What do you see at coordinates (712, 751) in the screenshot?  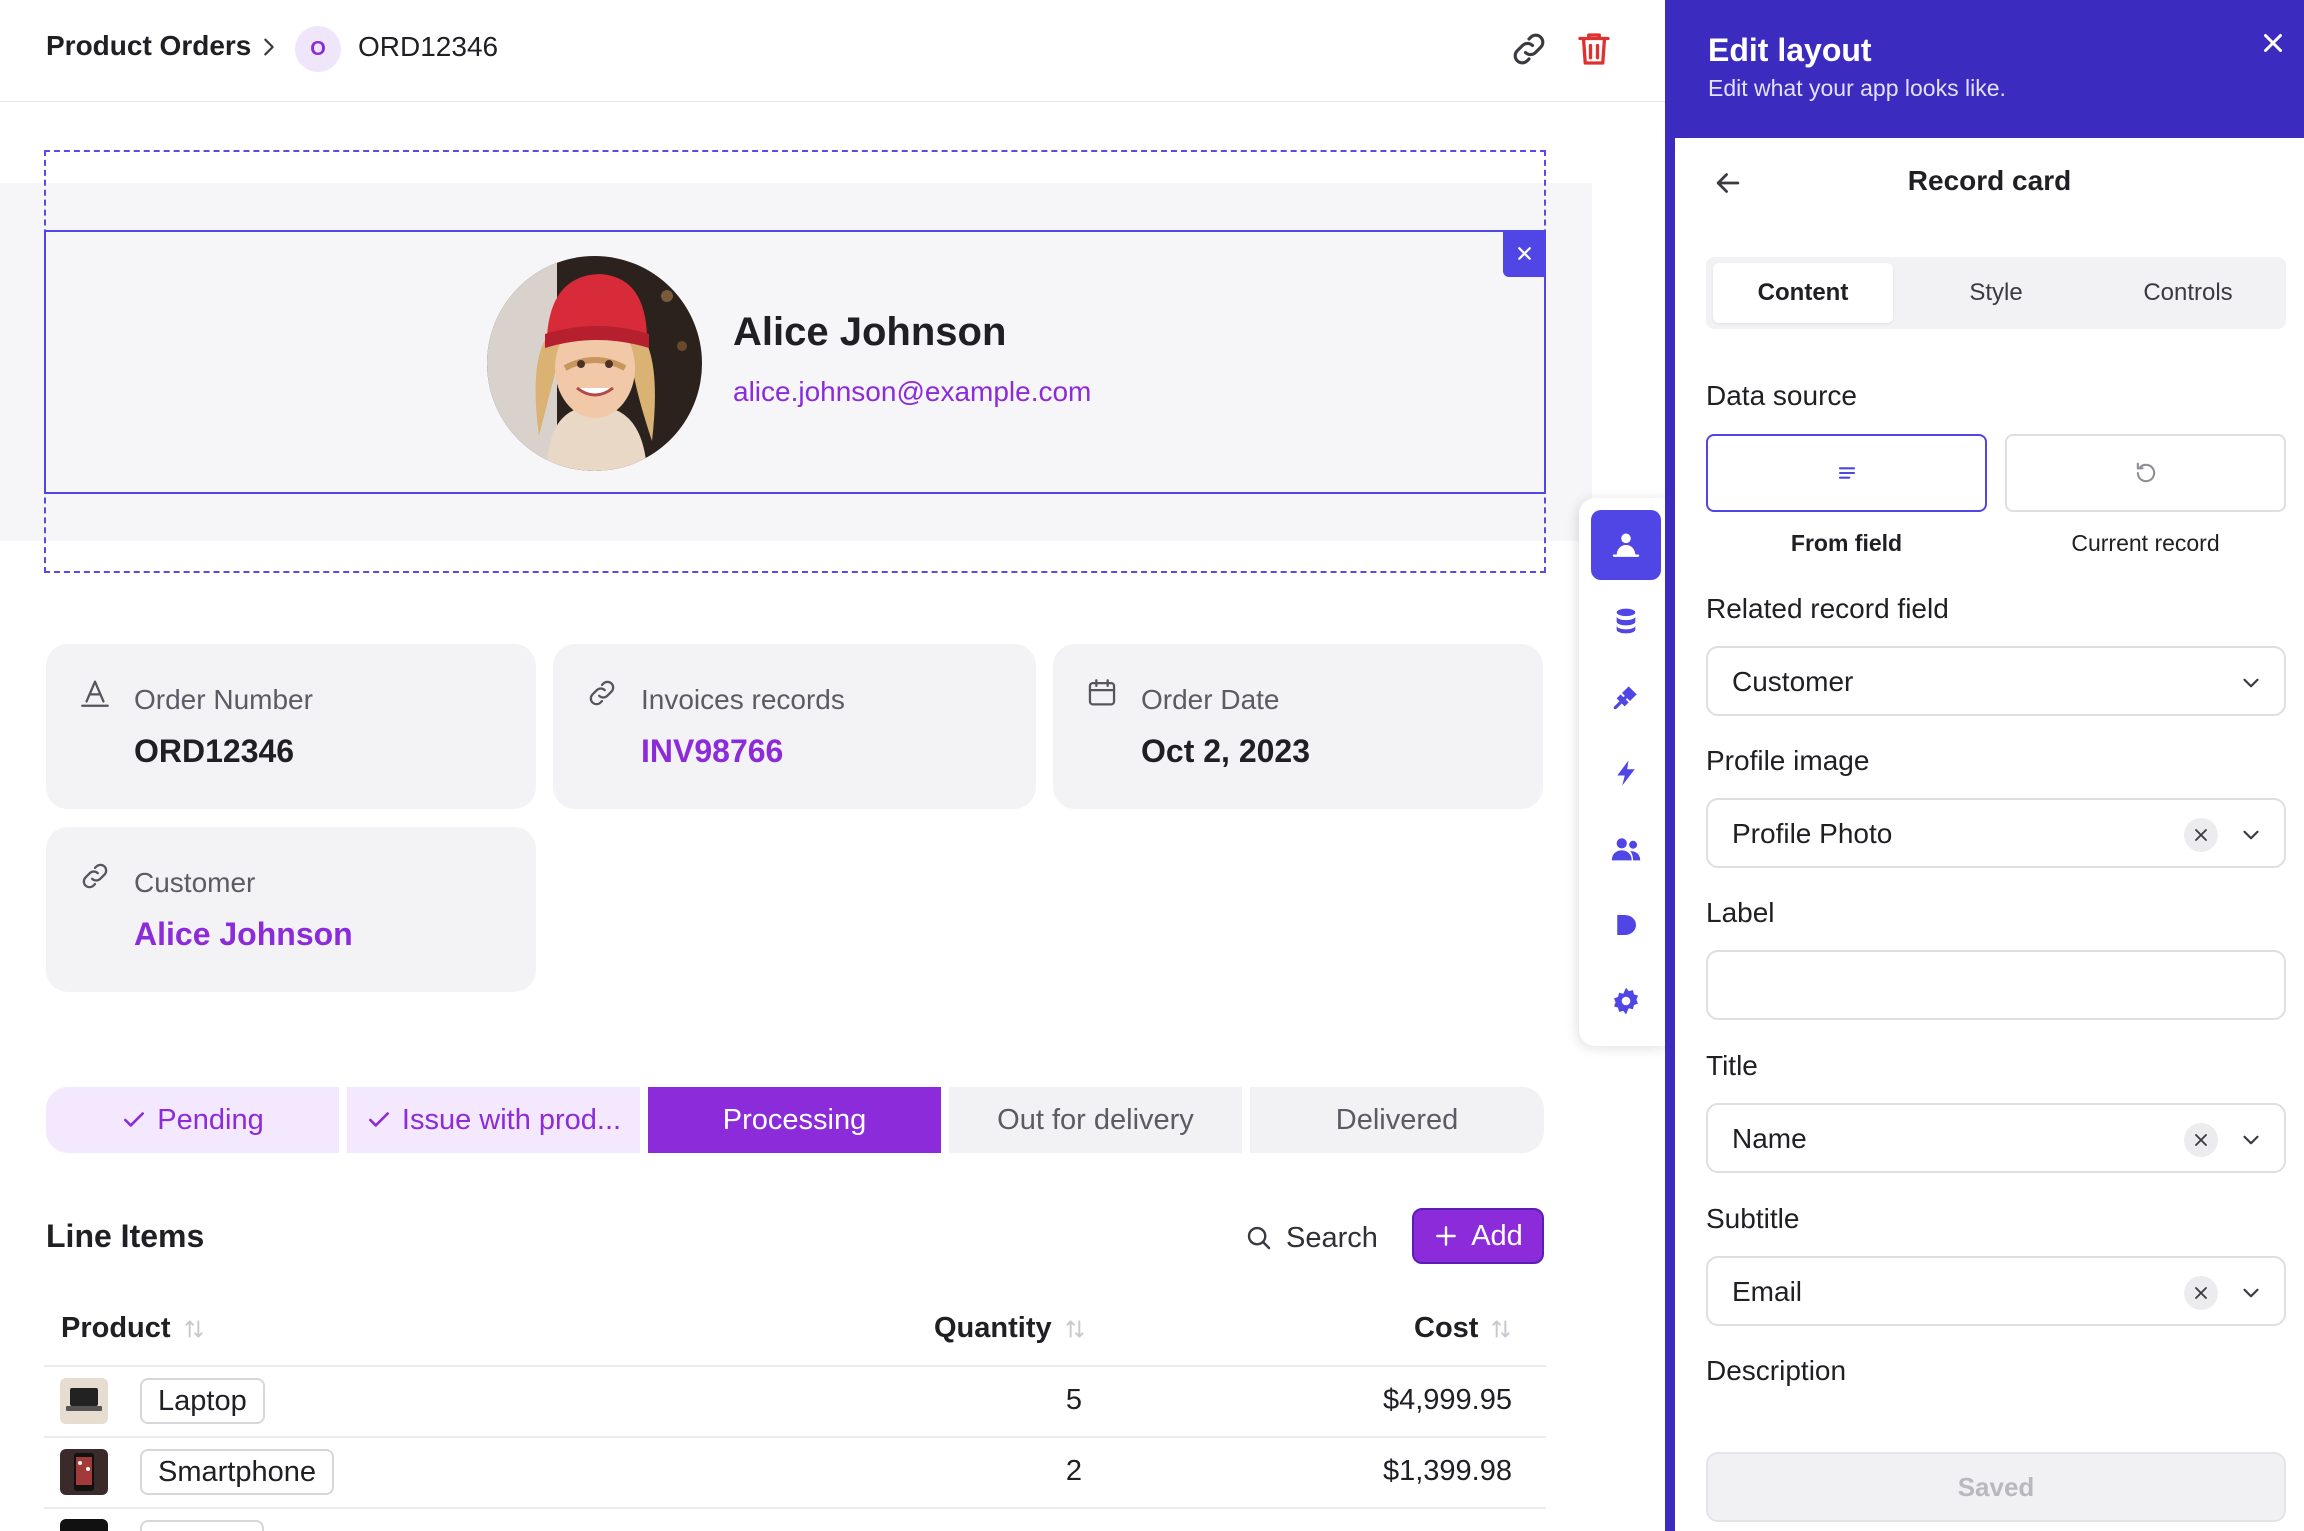 I see `invoice-link: INV98766` at bounding box center [712, 751].